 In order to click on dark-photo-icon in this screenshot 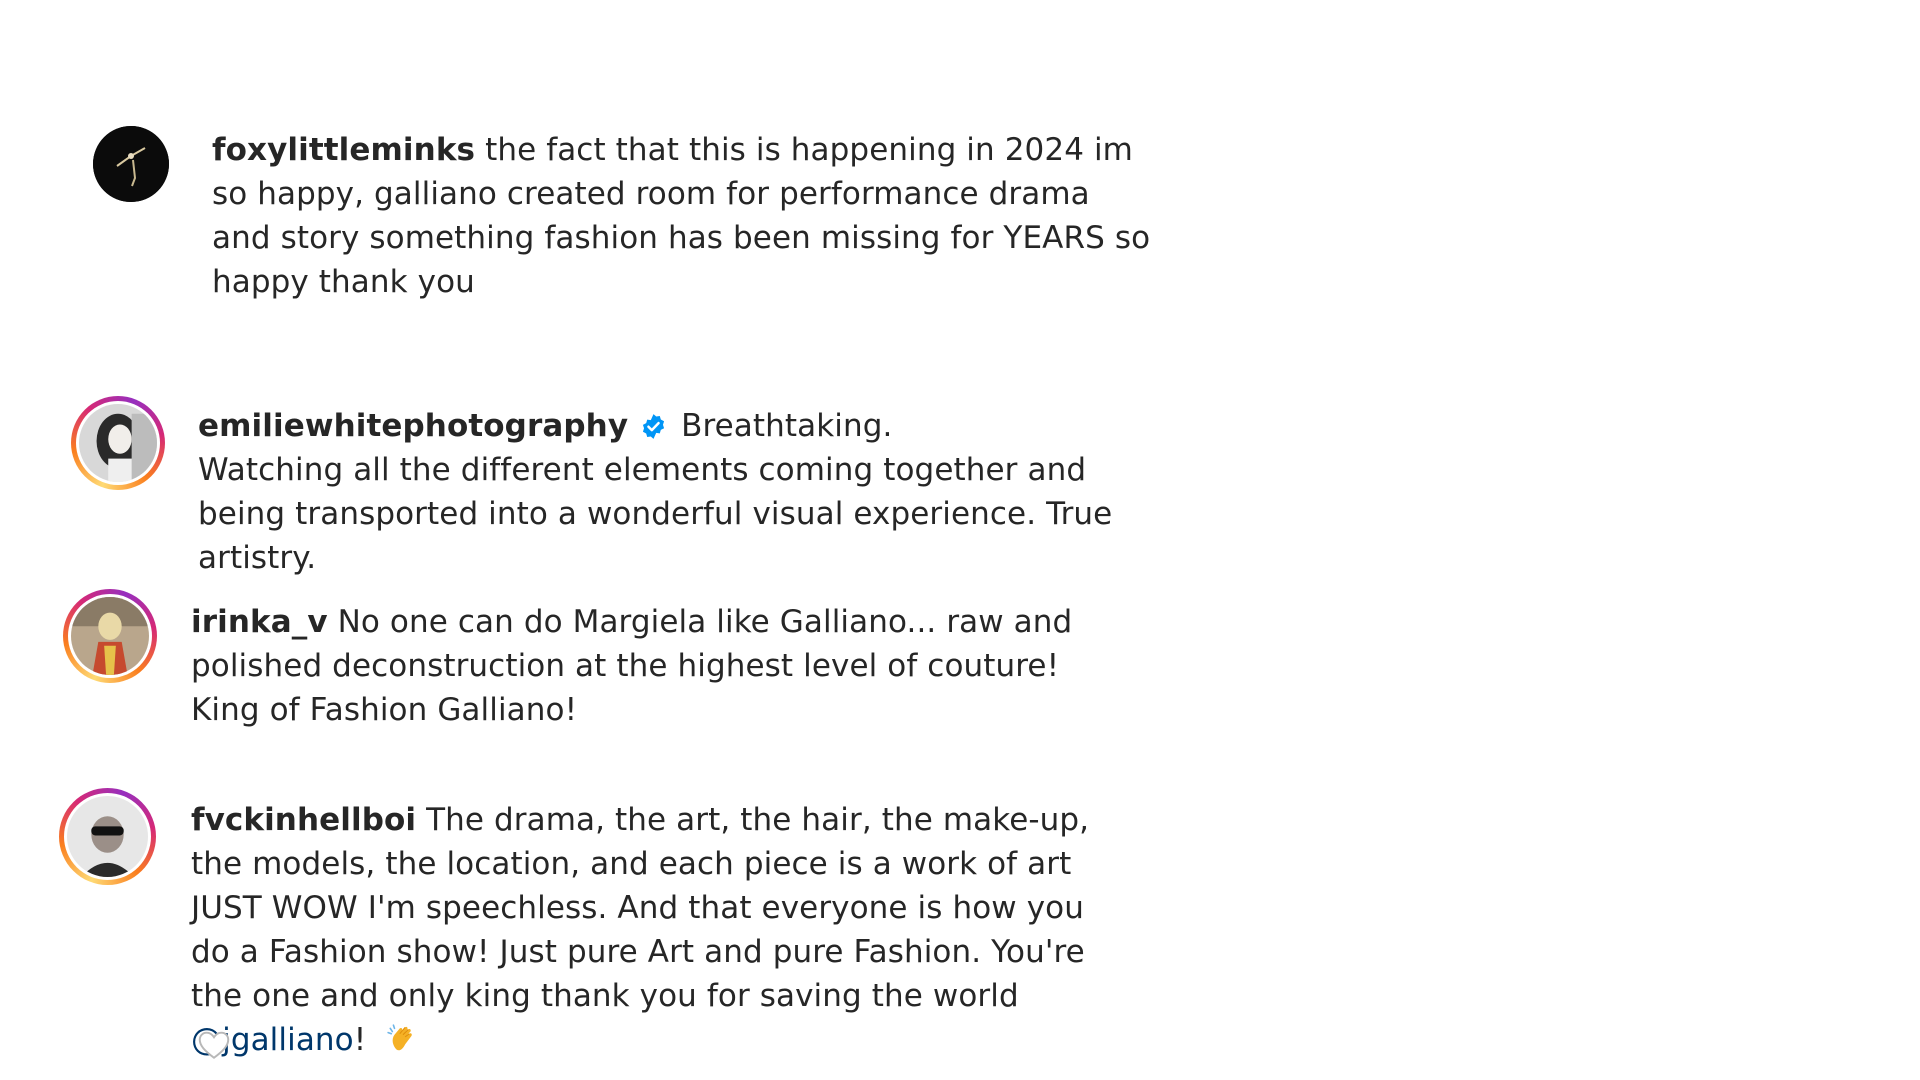, I will do `click(131, 164)`.